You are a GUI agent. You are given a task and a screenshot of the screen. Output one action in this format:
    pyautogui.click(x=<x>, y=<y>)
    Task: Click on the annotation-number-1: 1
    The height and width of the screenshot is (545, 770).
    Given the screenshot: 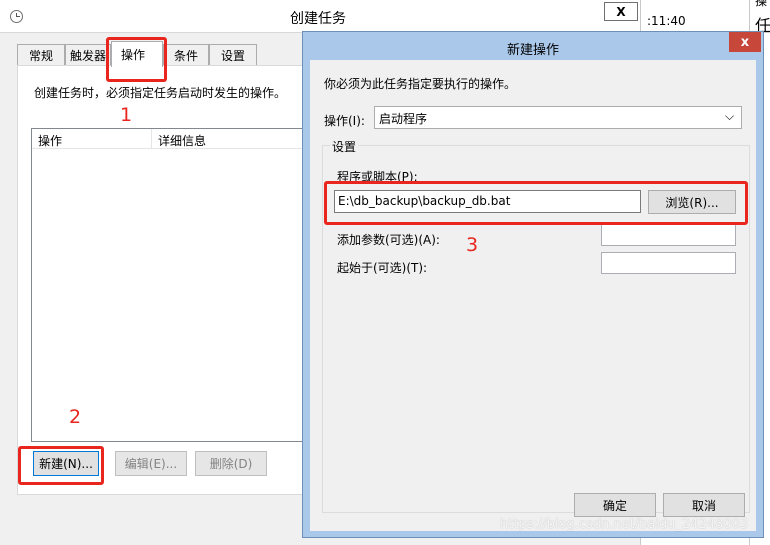 What is the action you would take?
    pyautogui.click(x=126, y=115)
    